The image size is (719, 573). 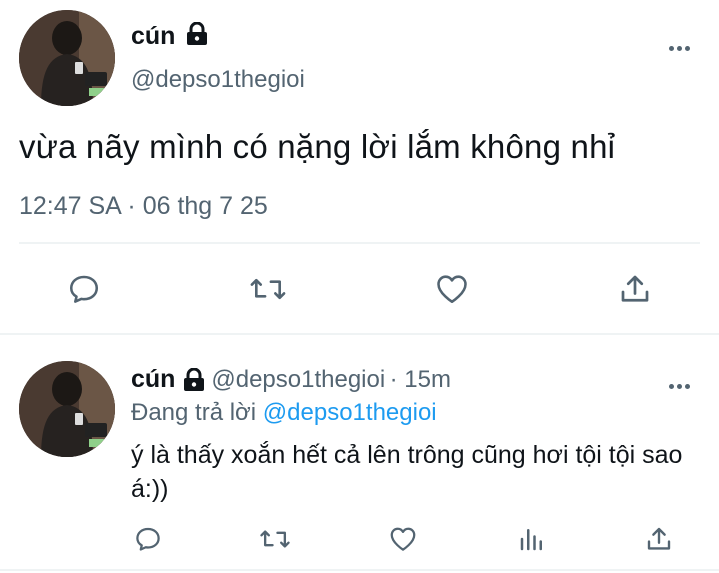 What do you see at coordinates (350, 412) in the screenshot?
I see `replying-to-link: @depso1thegioi` at bounding box center [350, 412].